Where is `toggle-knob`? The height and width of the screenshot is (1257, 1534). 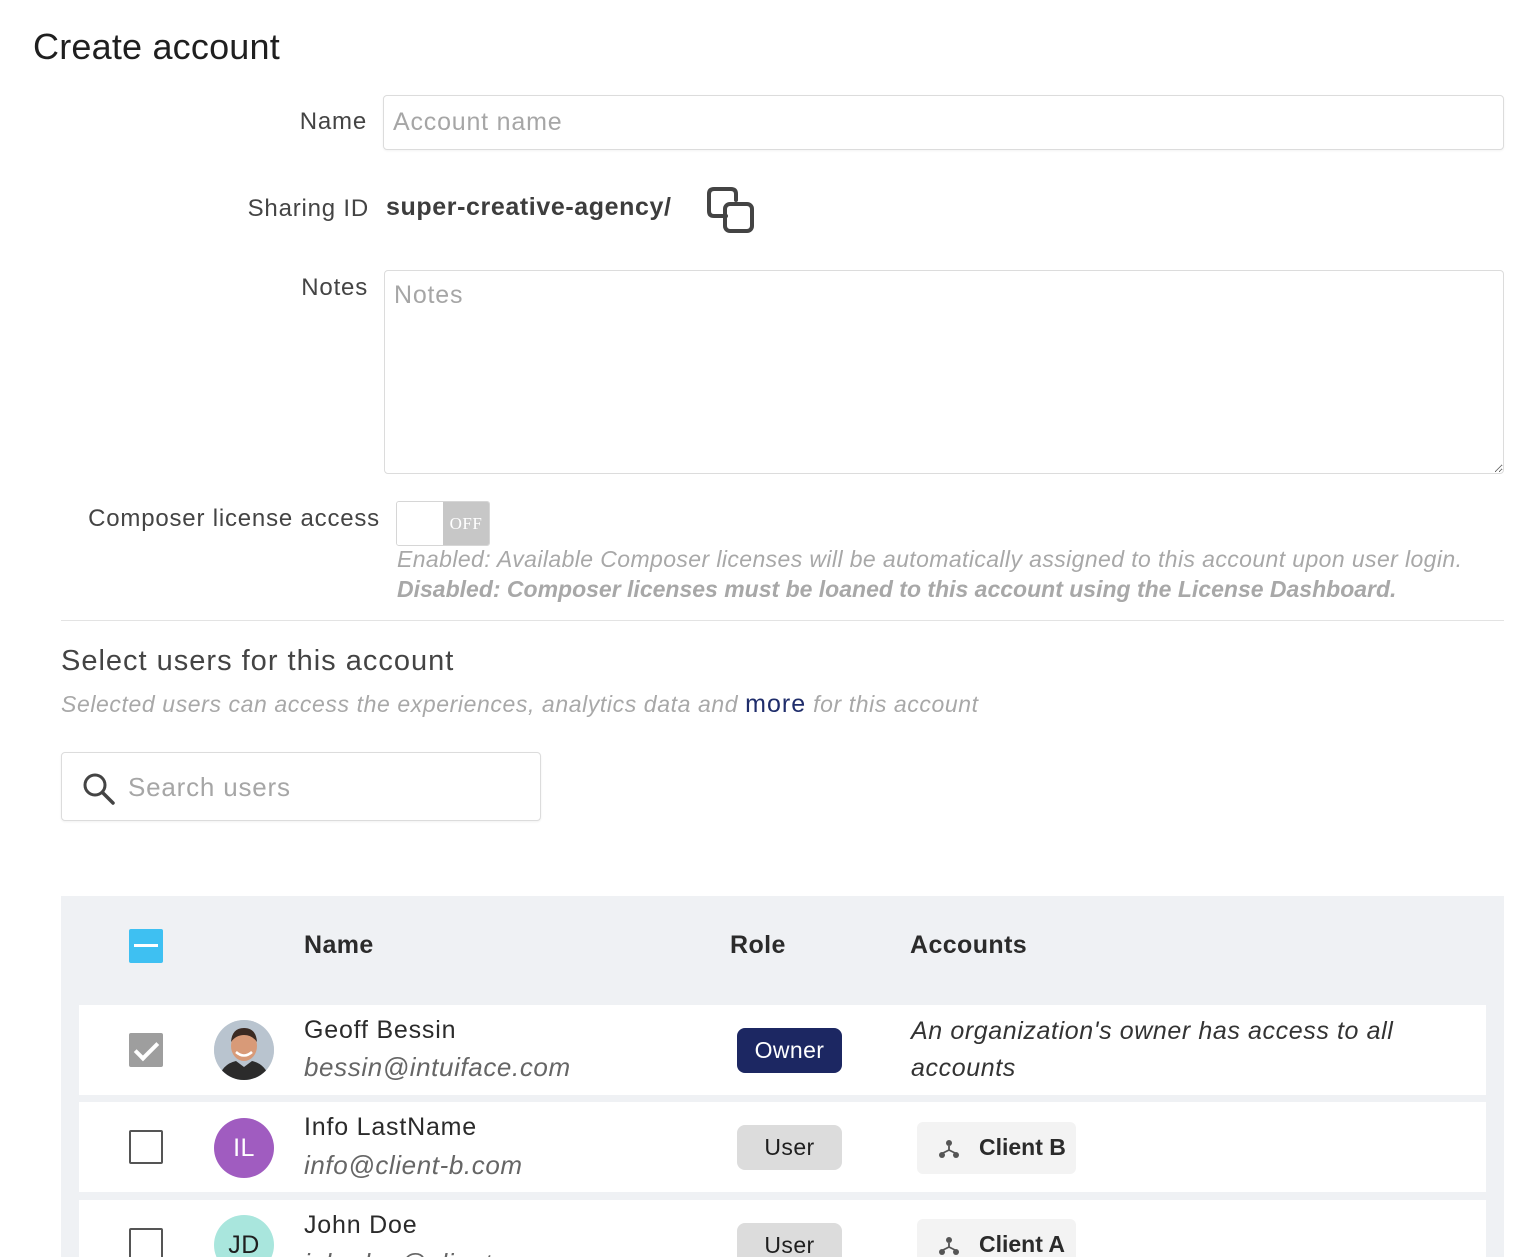
toggle-knob is located at coordinates (420, 523).